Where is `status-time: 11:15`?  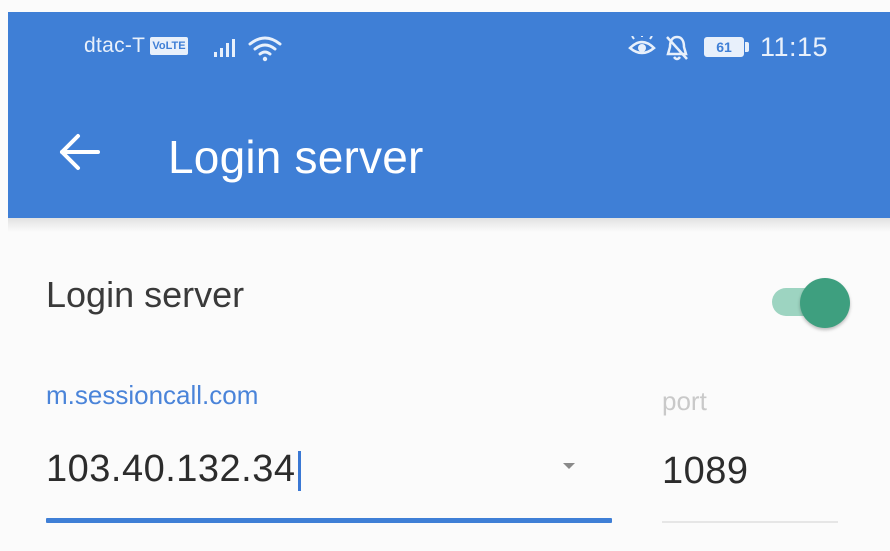
status-time: 11:15 is located at coordinates (794, 47).